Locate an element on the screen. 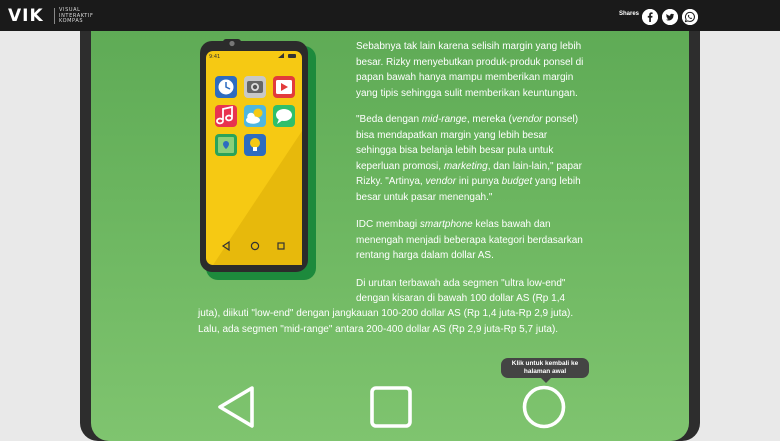  tooltip-line-2: halaman awal is located at coordinates (545, 371).